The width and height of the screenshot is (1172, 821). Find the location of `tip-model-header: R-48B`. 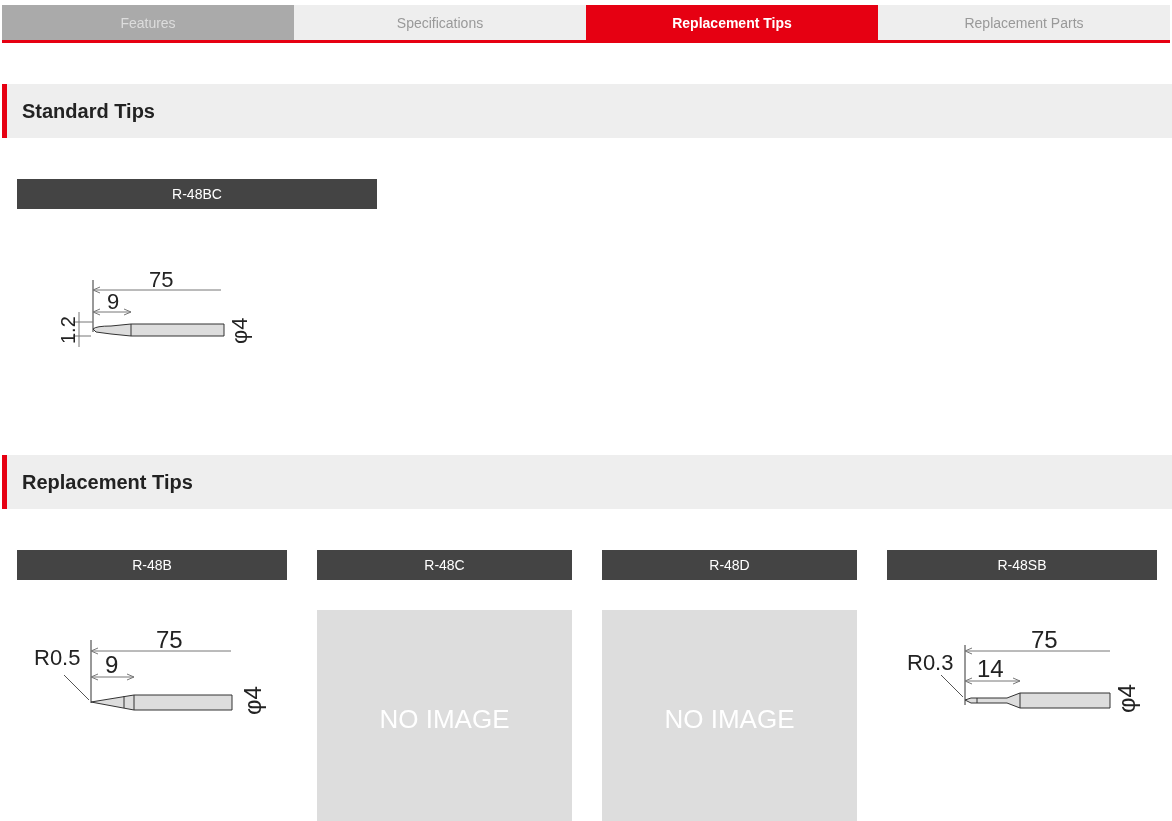

tip-model-header: R-48B is located at coordinates (152, 565).